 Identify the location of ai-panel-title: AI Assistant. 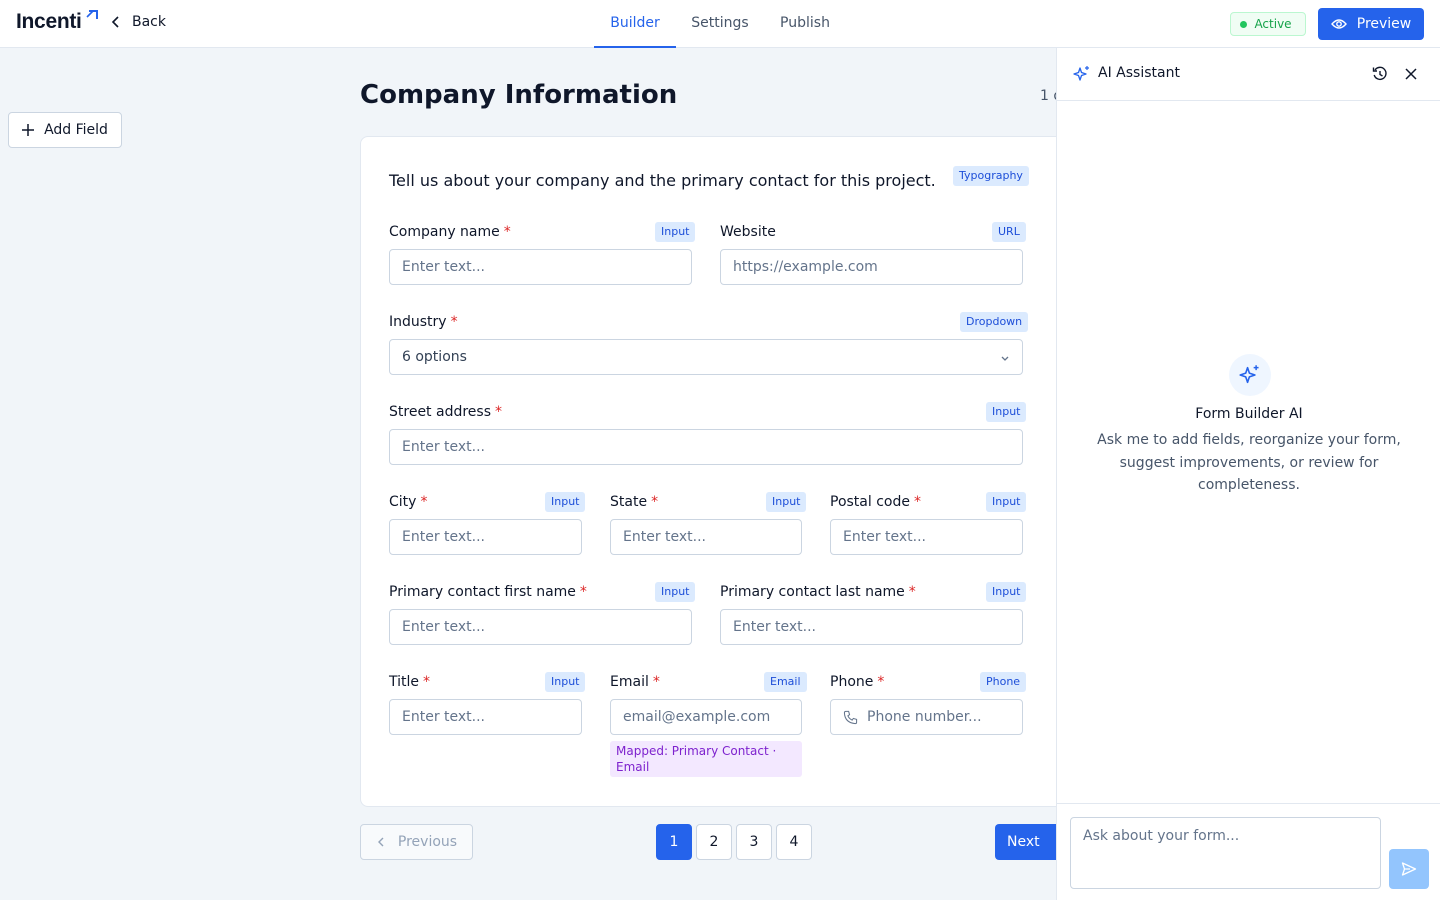
(1139, 73).